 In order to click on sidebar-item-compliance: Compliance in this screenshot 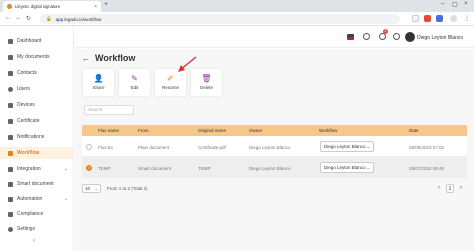, I will do `click(37, 214)`.